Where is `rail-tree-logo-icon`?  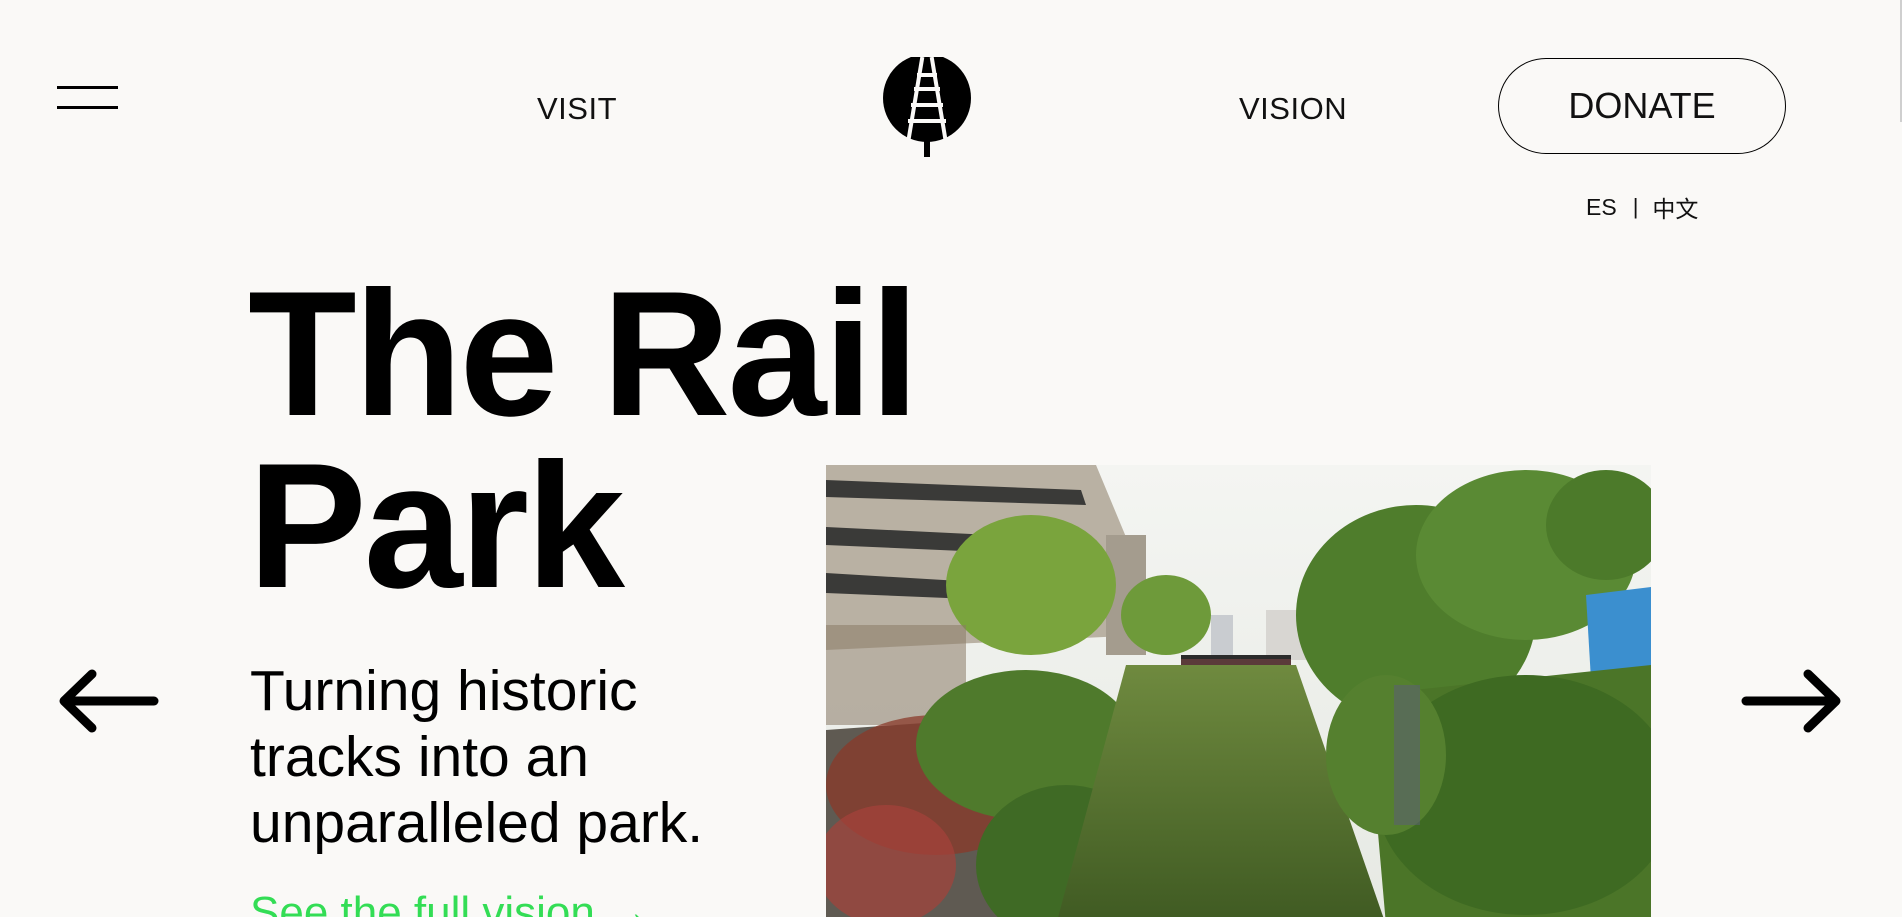 rail-tree-logo-icon is located at coordinates (927, 107).